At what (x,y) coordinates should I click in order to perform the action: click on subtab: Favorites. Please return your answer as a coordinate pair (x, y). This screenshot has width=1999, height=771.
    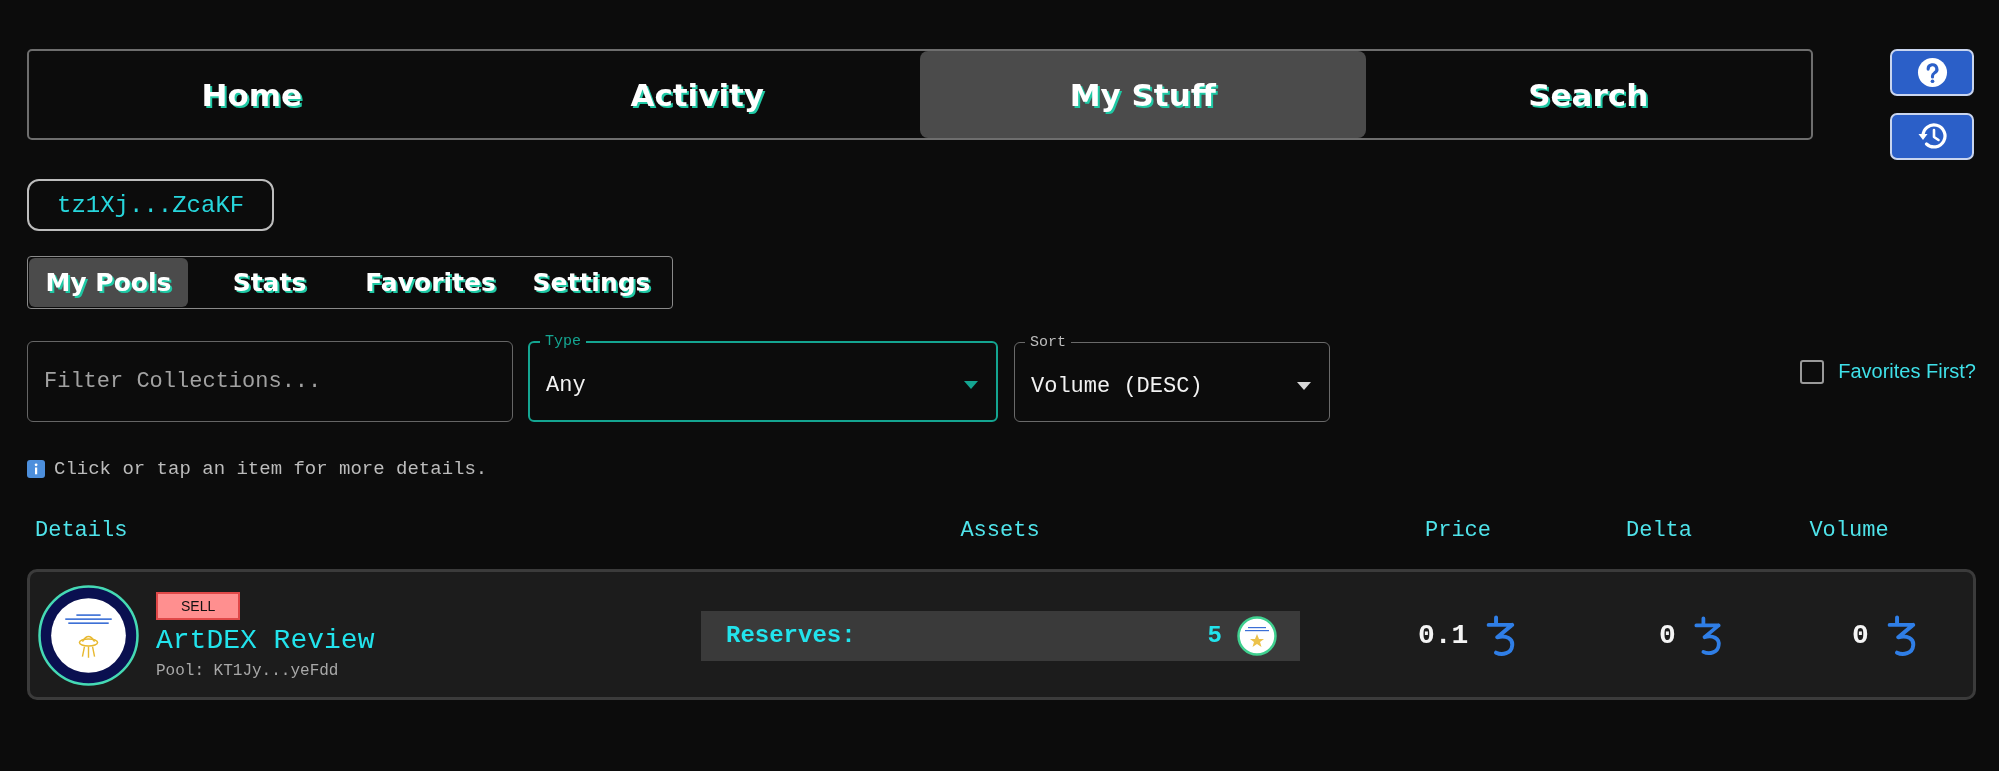
    Looking at the image, I should click on (430, 282).